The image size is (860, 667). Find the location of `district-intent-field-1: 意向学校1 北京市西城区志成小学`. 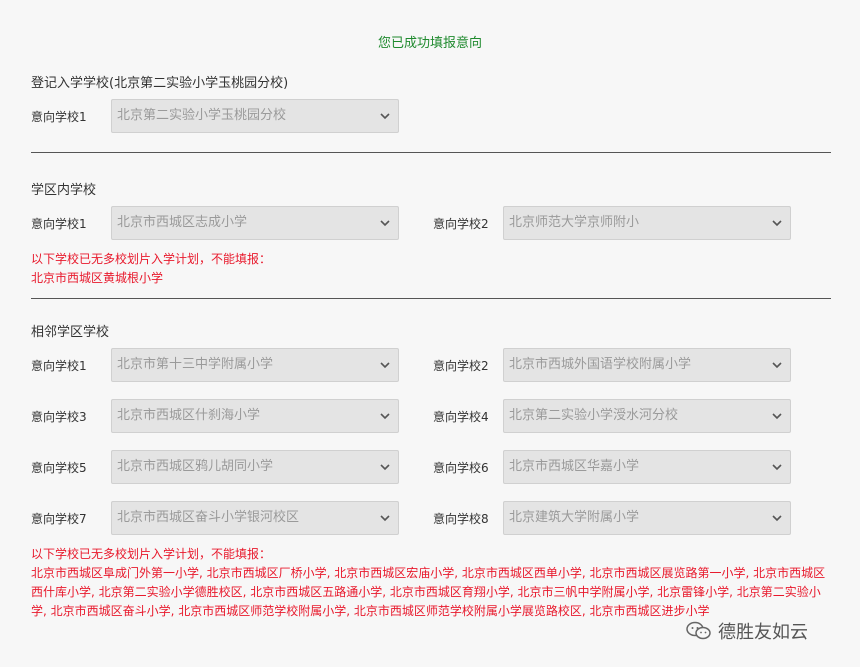

district-intent-field-1: 意向学校1 北京市西城区志成小学 is located at coordinates (216, 224).